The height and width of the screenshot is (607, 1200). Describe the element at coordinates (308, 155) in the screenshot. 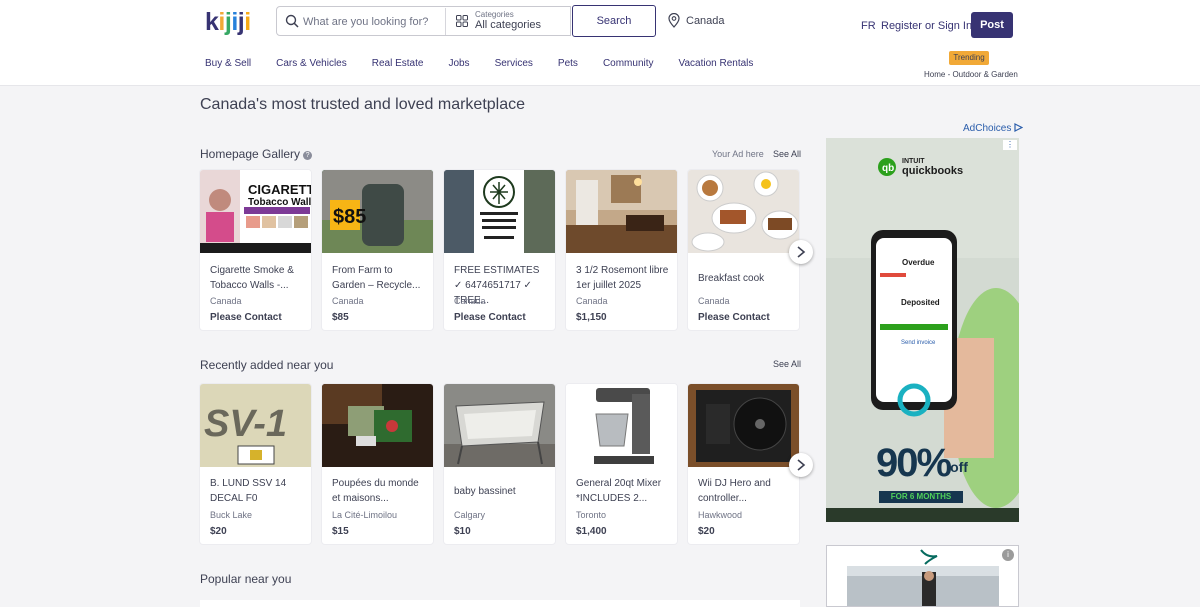

I see `help-icon: ?` at that location.